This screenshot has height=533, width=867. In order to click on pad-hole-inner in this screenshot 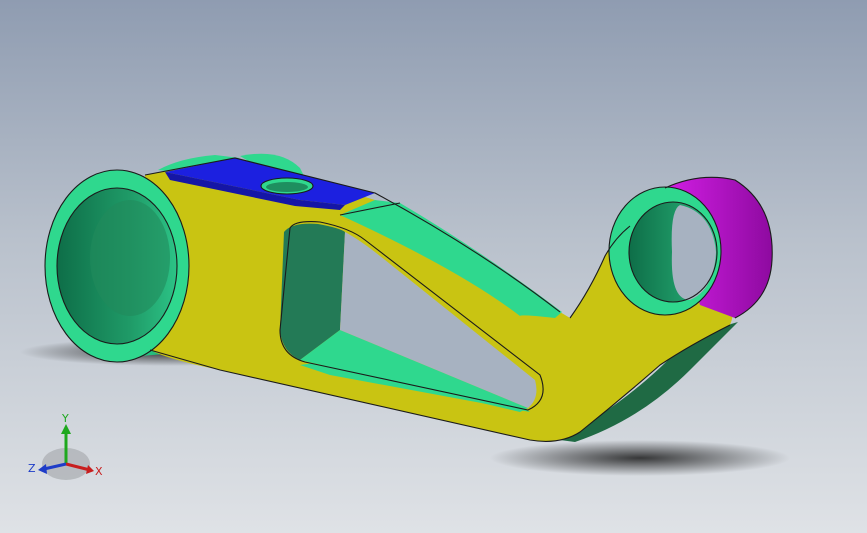, I will do `click(287, 187)`.